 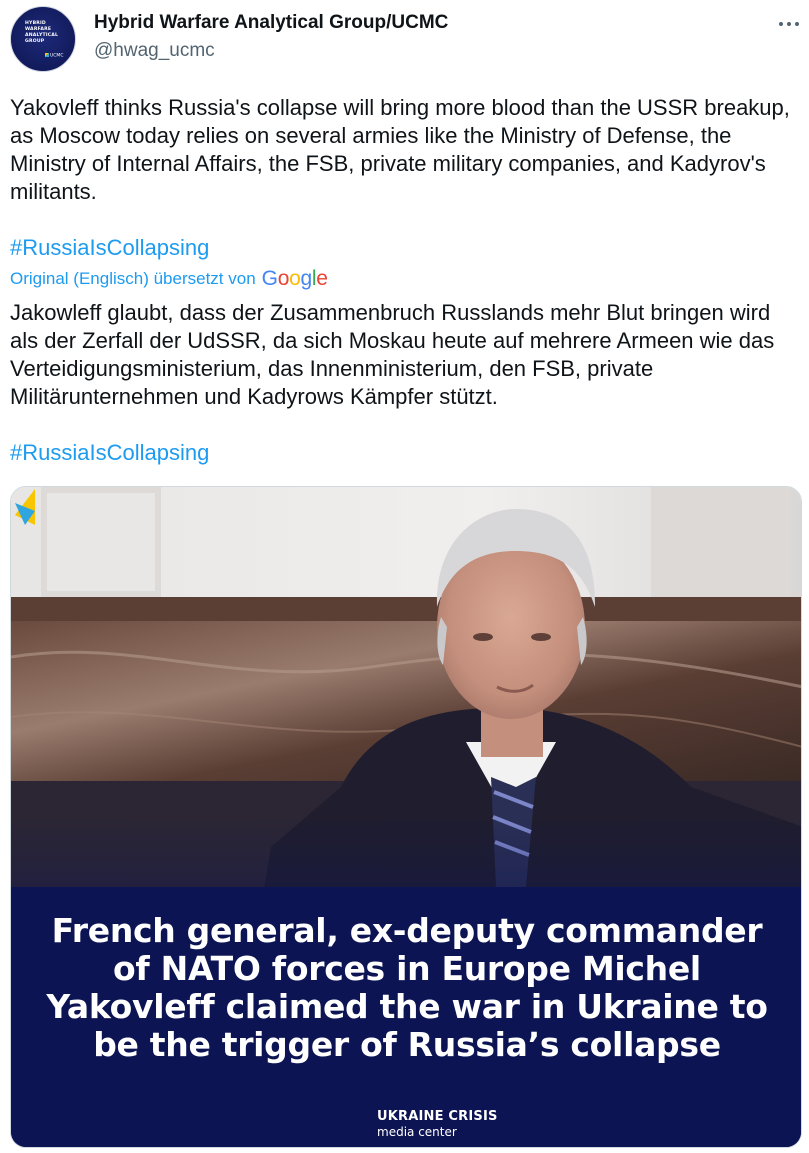 What do you see at coordinates (437, 1116) in the screenshot?
I see `ucmc-logo-name: UKRAINE CRISIS` at bounding box center [437, 1116].